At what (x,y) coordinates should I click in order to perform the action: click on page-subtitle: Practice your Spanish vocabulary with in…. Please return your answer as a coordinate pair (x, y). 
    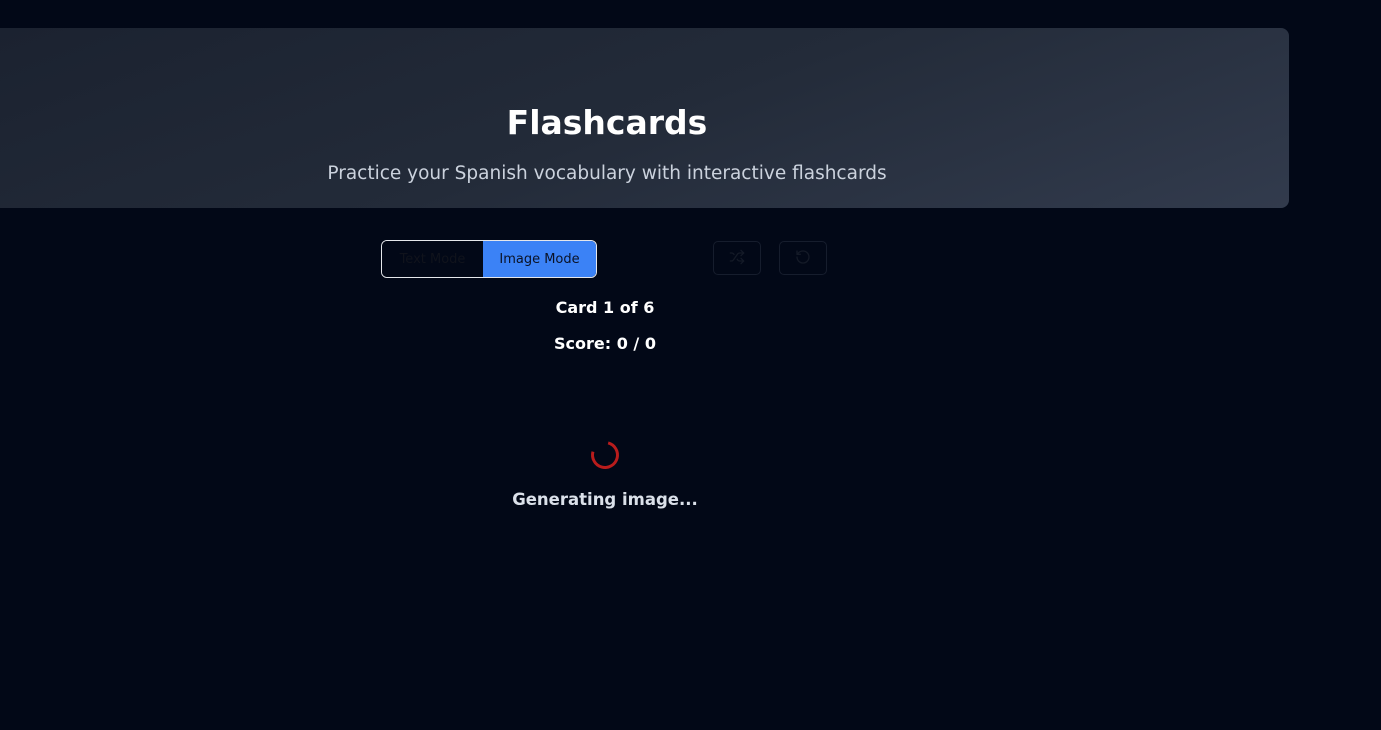
    Looking at the image, I should click on (607, 173).